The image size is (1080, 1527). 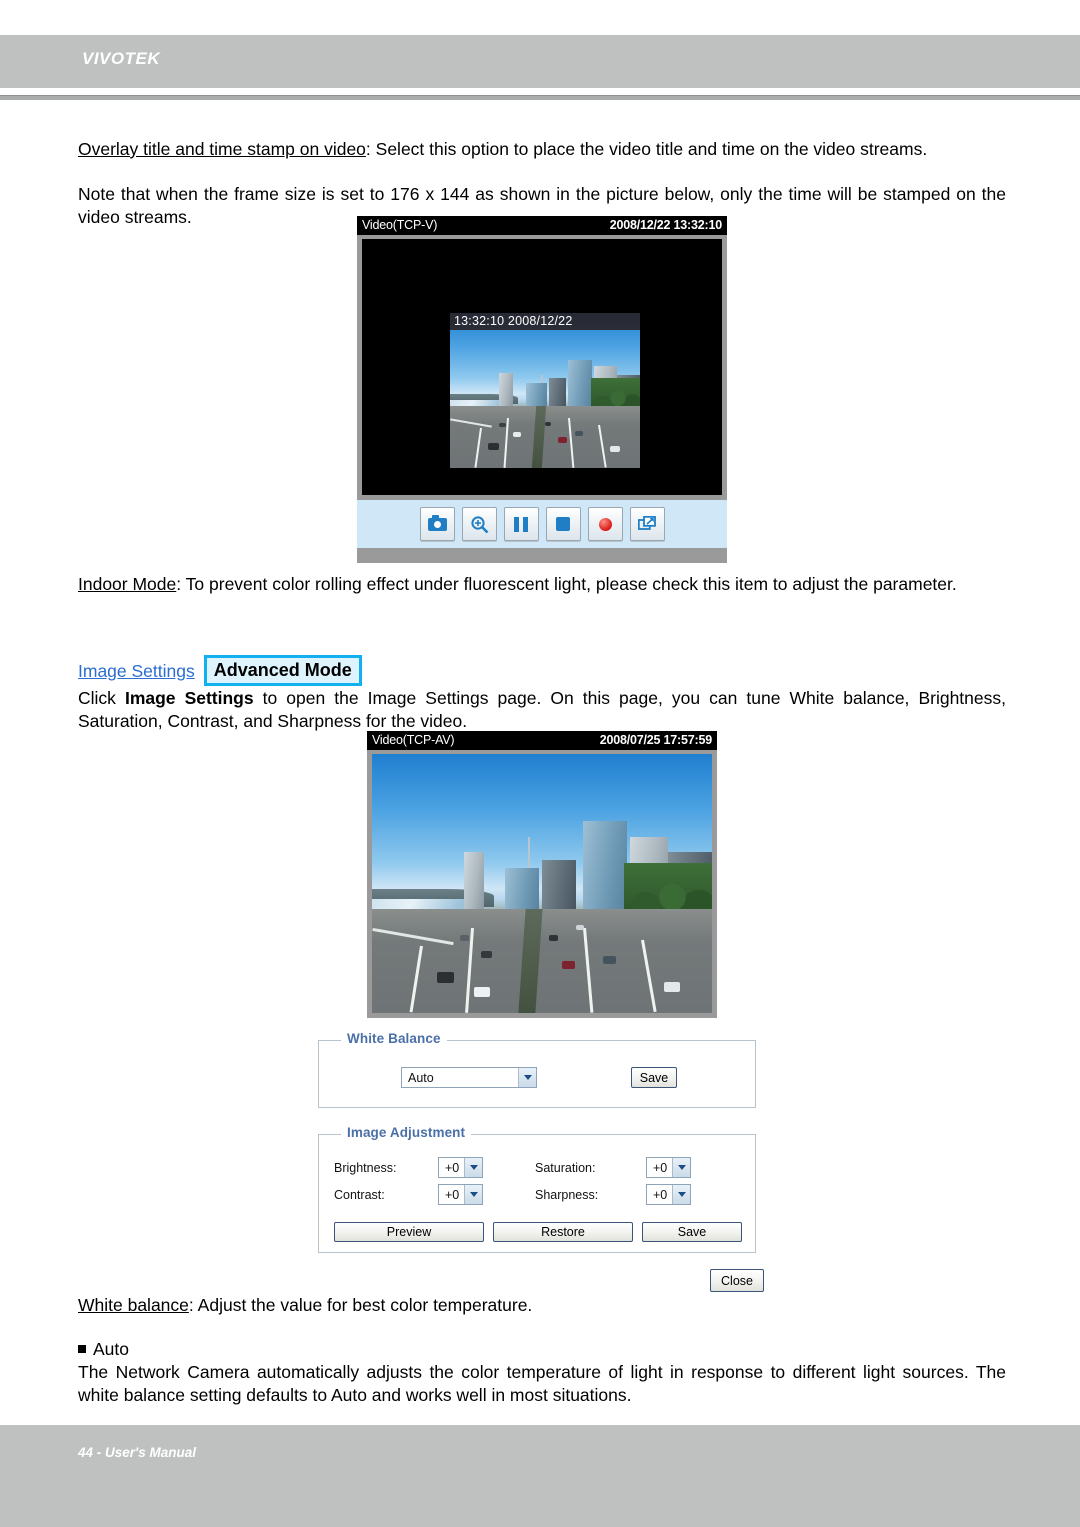 What do you see at coordinates (665, 225) in the screenshot?
I see `player-small-timestamp: 2008/12/22 13:32:10` at bounding box center [665, 225].